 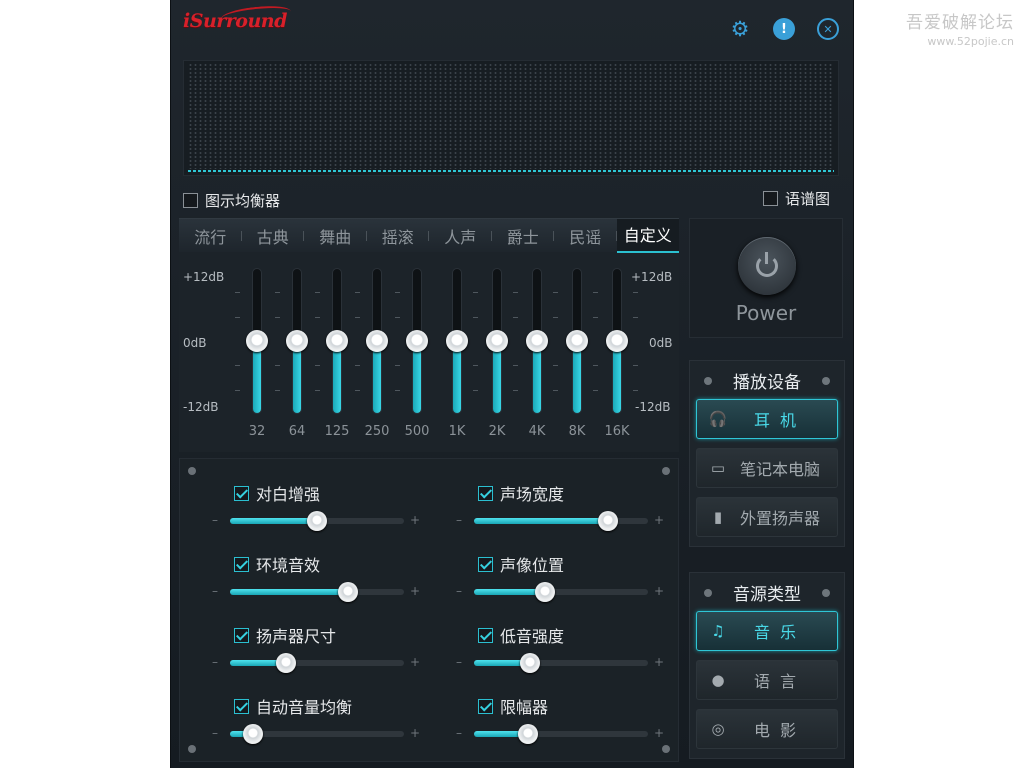 I want to click on playback-device-option: 🎧 耳机, so click(x=767, y=419).